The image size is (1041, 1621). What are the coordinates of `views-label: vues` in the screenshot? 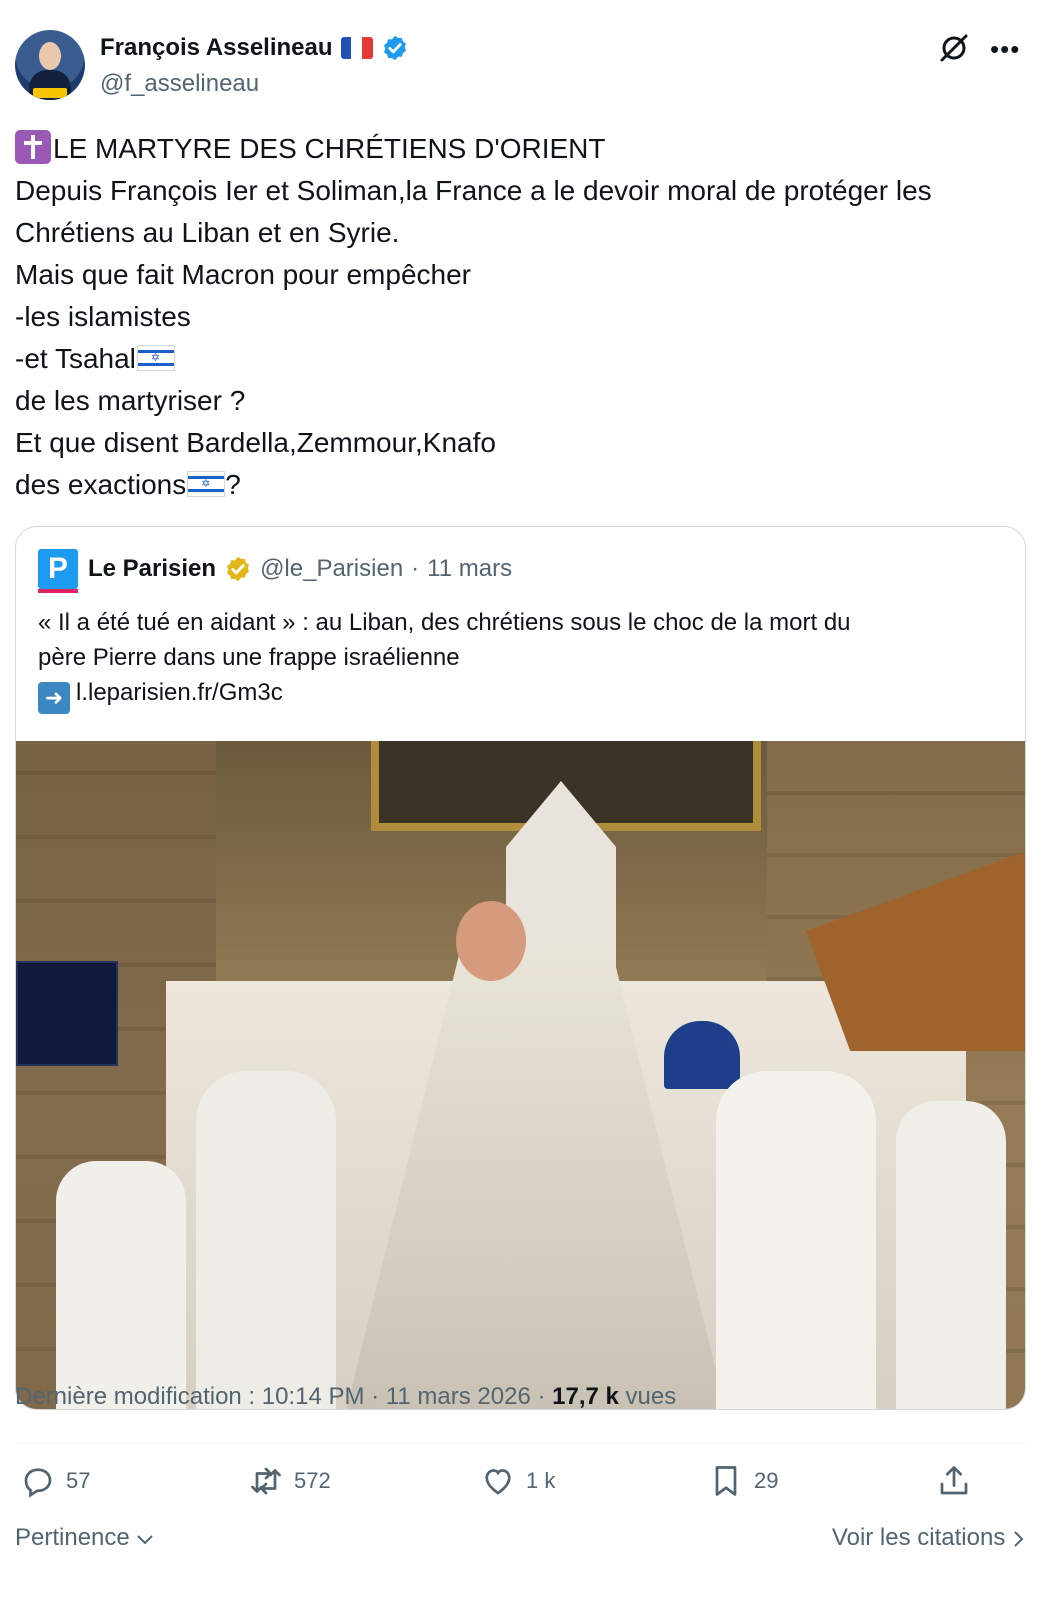 It's located at (647, 1396).